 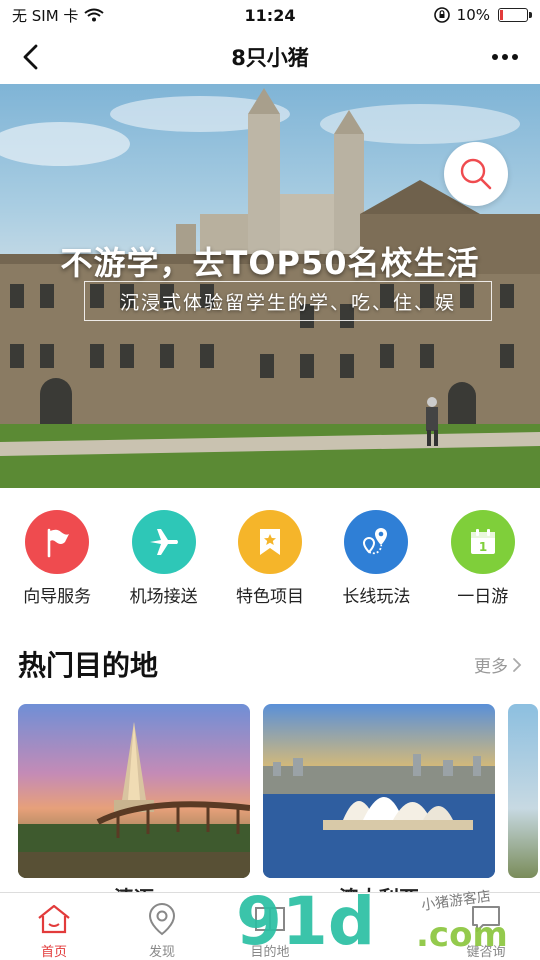 I want to click on calendar-icon: 1, so click(x=482, y=541).